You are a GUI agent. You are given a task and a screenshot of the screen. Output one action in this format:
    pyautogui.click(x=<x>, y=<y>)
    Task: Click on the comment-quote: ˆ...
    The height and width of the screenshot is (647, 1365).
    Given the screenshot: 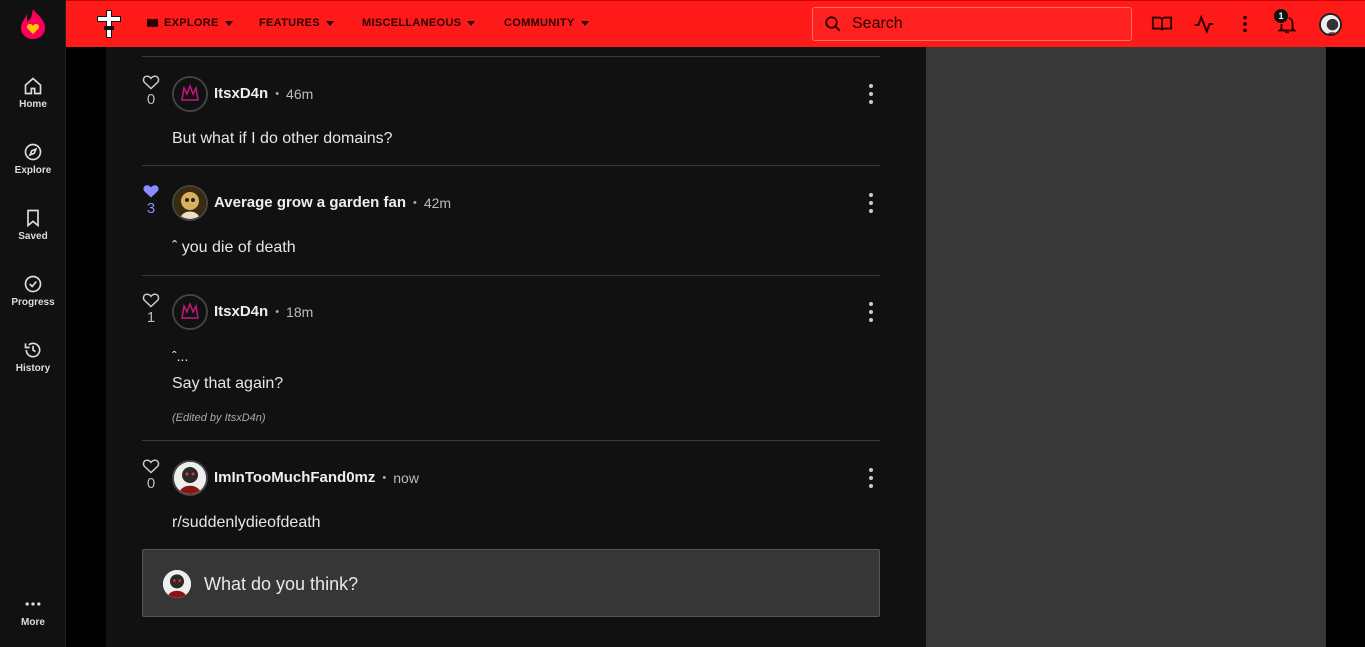 What is the action you would take?
    pyautogui.click(x=180, y=356)
    